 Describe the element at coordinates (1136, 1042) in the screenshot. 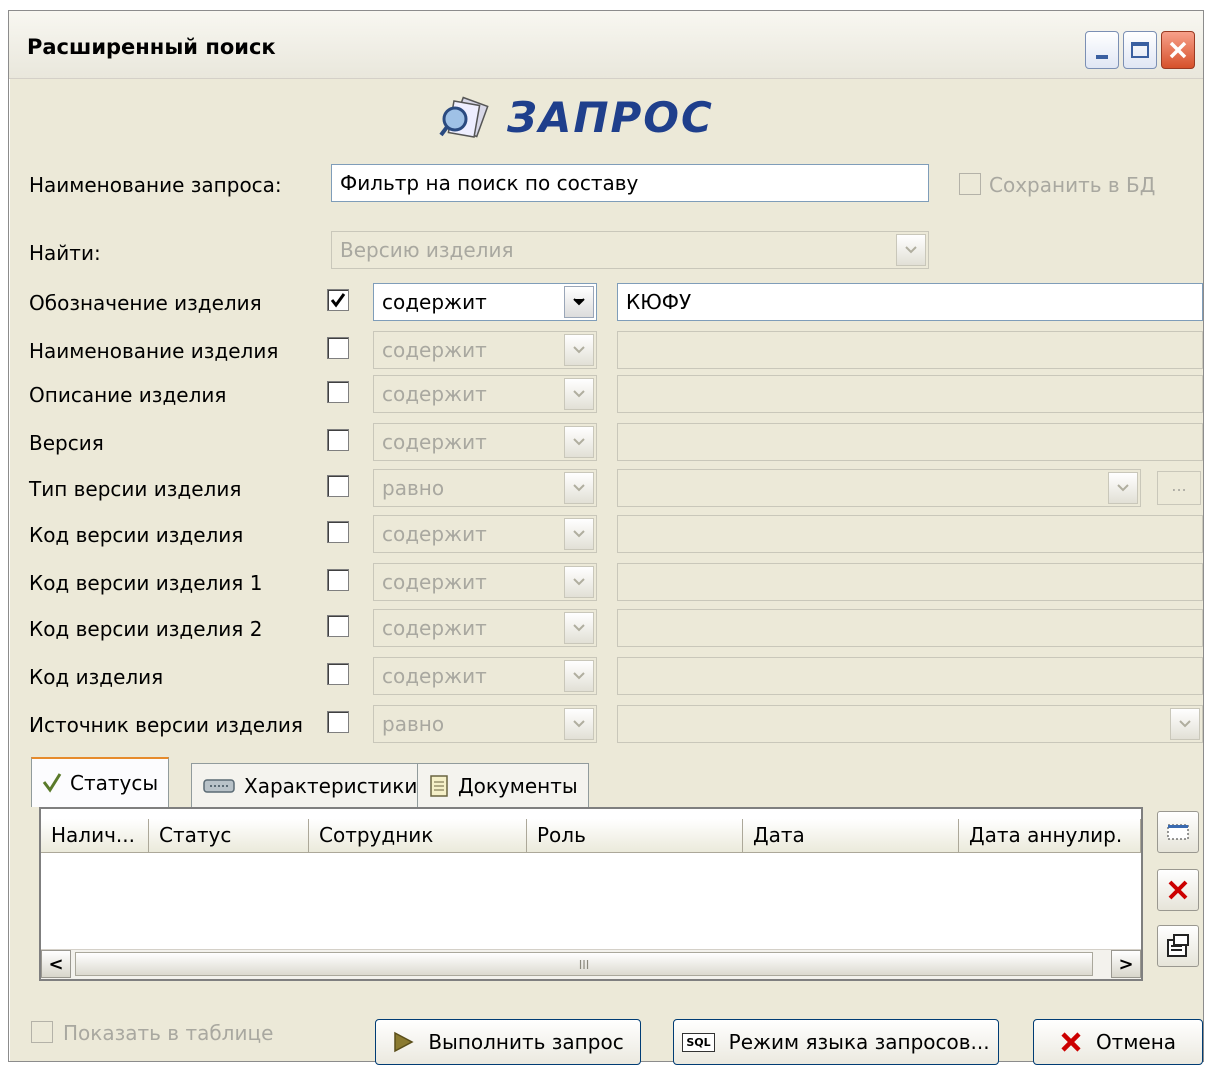

I see `cancel-label: Отмена` at that location.